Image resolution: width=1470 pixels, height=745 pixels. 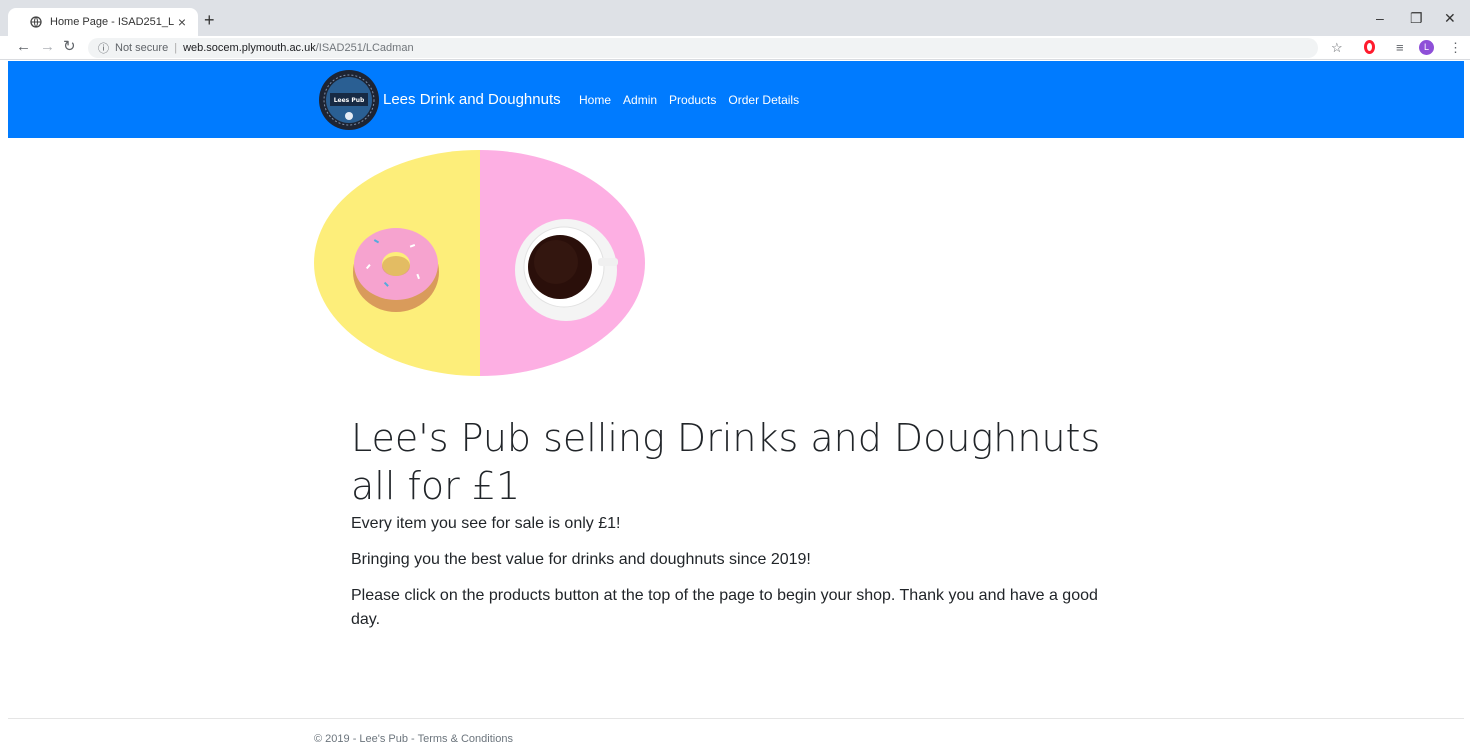 What do you see at coordinates (763, 100) in the screenshot?
I see `nav-order-details-link: Order Details` at bounding box center [763, 100].